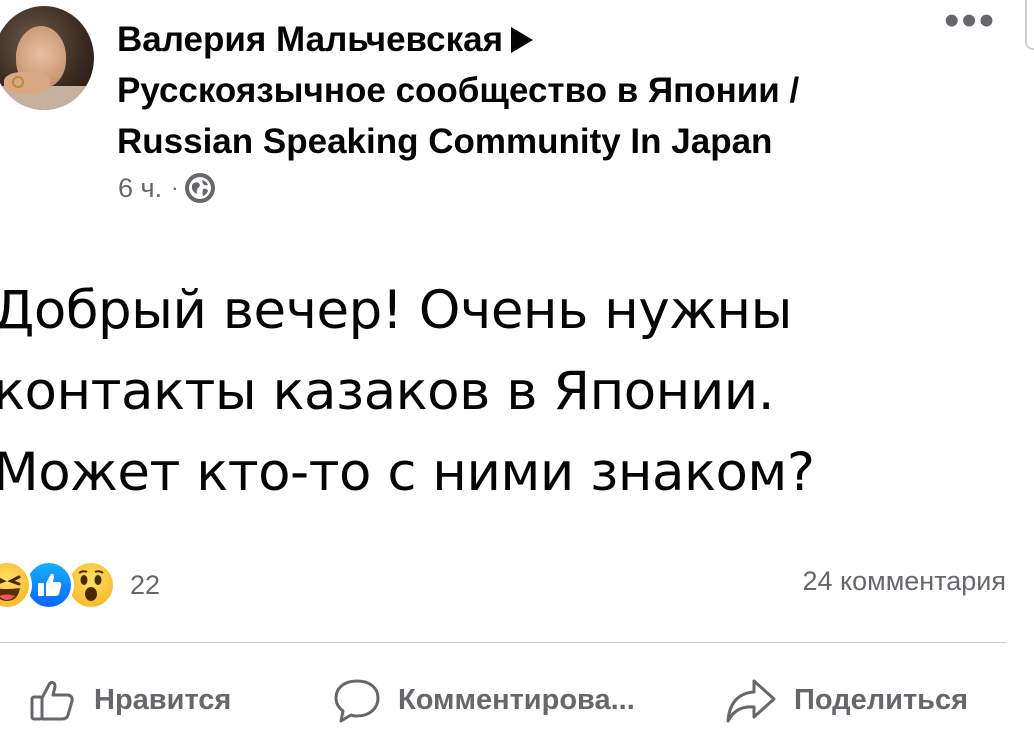 Image resolution: width=1034 pixels, height=738 pixels. What do you see at coordinates (200, 188) in the screenshot?
I see `globe-icon` at bounding box center [200, 188].